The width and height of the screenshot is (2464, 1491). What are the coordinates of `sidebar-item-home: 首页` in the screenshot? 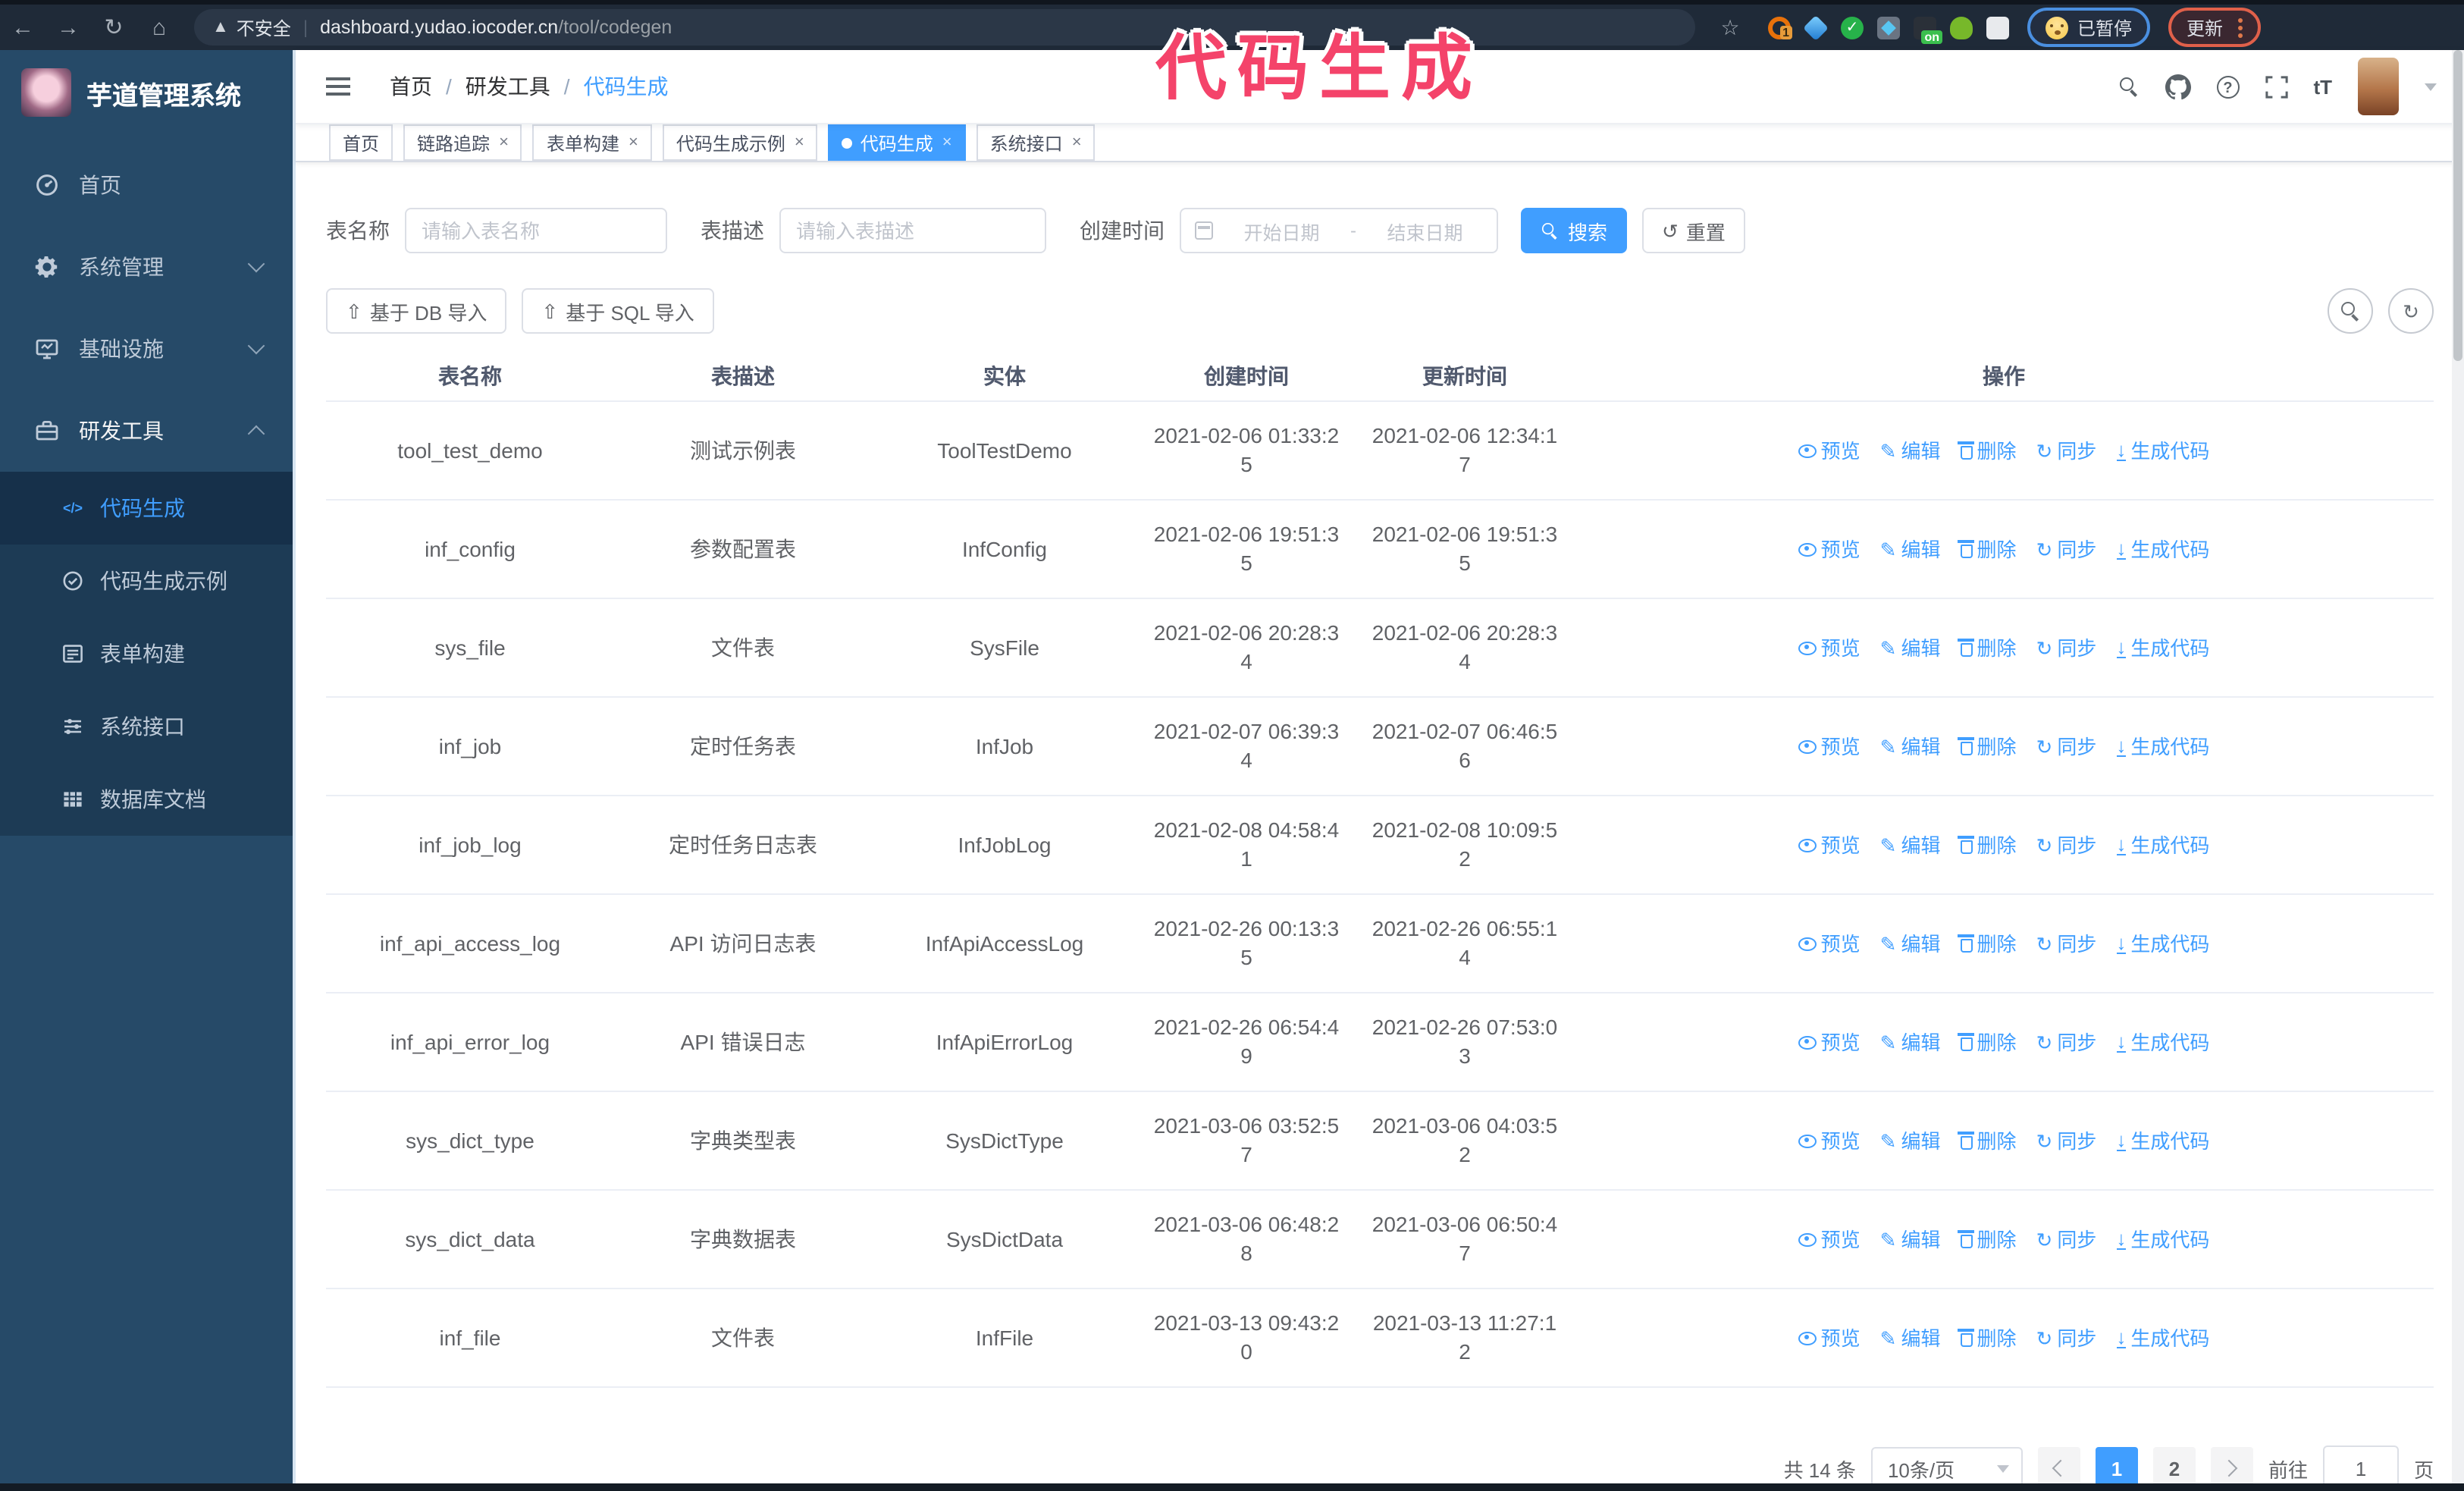 It's located at (146, 185).